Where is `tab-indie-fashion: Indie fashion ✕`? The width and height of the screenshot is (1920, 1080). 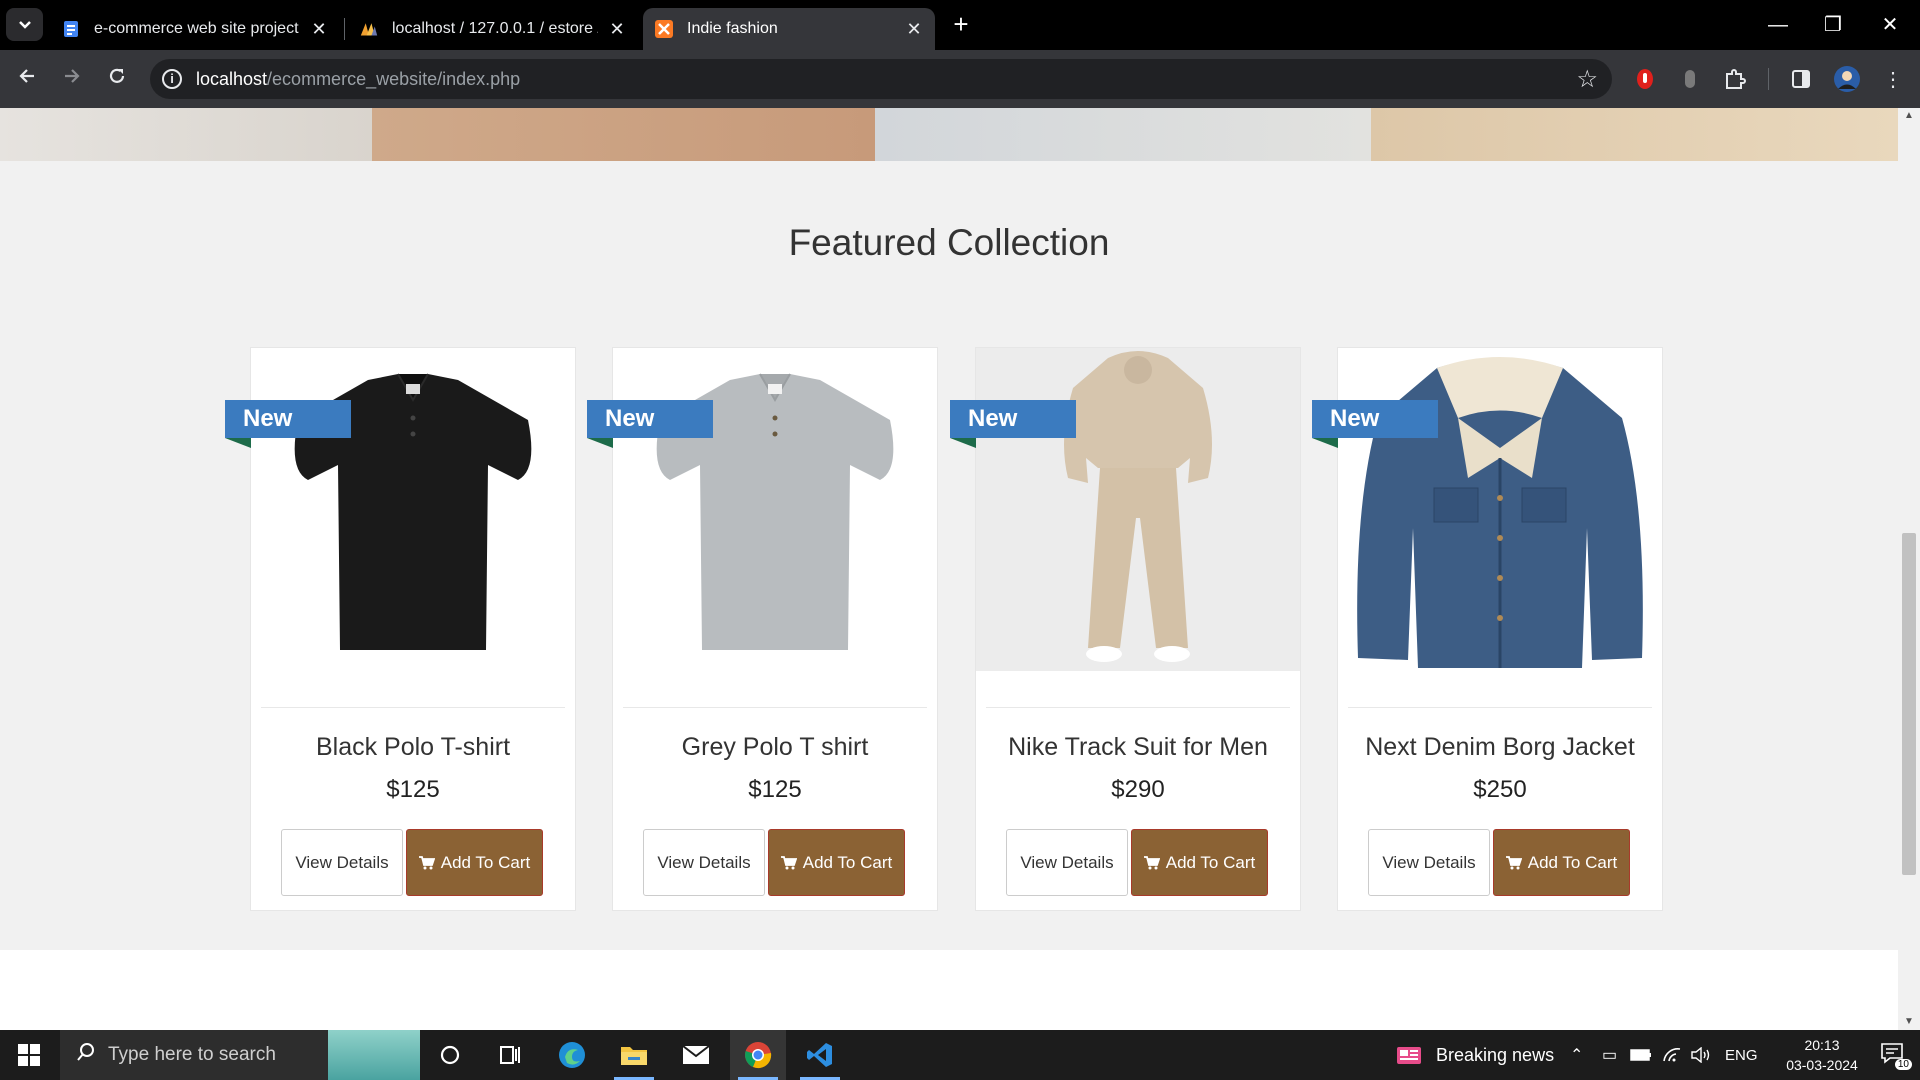 tab-indie-fashion: Indie fashion ✕ is located at coordinates (789, 29).